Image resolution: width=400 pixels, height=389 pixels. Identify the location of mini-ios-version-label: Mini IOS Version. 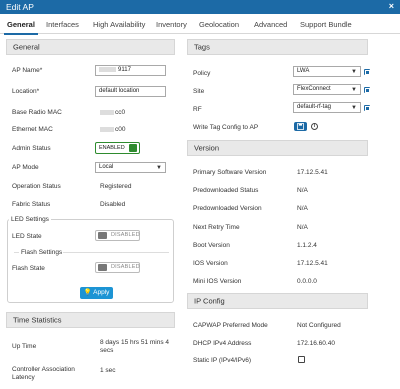
(217, 281).